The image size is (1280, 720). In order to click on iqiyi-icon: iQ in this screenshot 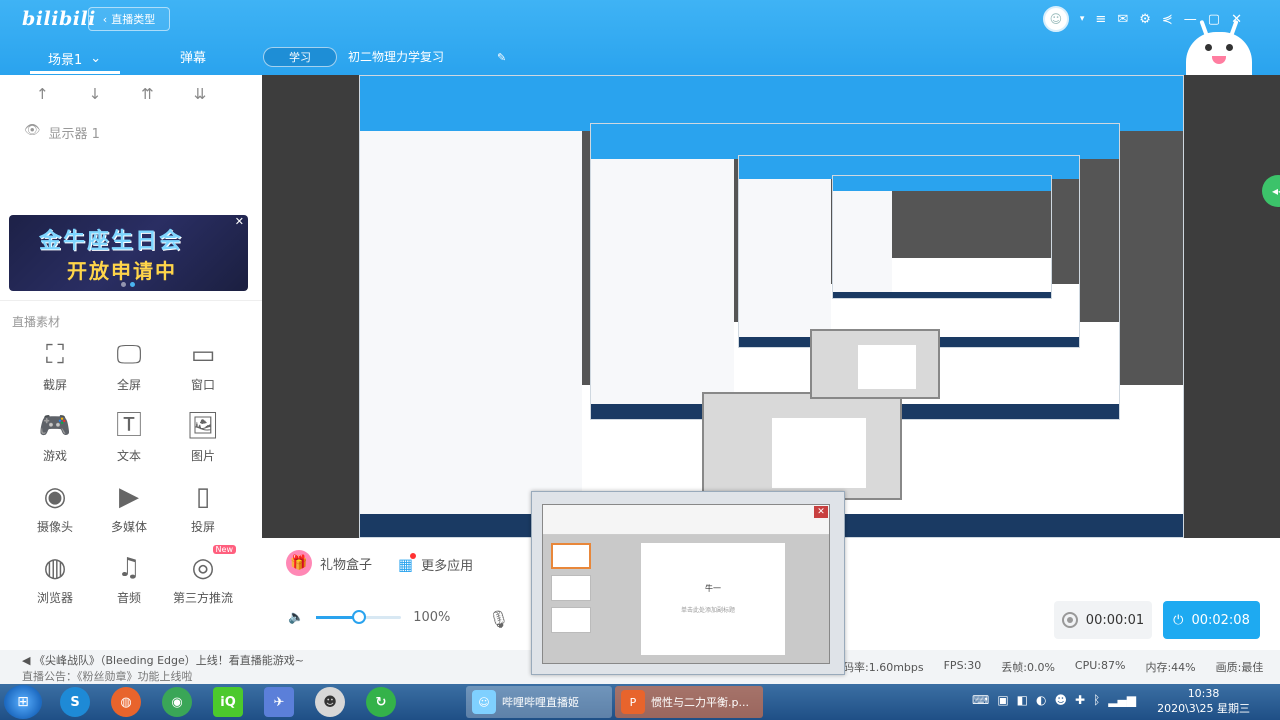, I will do `click(228, 702)`.